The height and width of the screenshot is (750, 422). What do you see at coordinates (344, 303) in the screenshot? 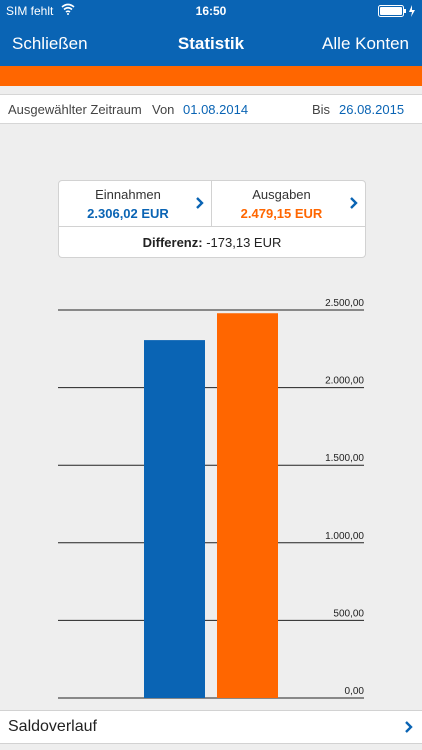
I see `y-tick-label: 2.500,00` at bounding box center [344, 303].